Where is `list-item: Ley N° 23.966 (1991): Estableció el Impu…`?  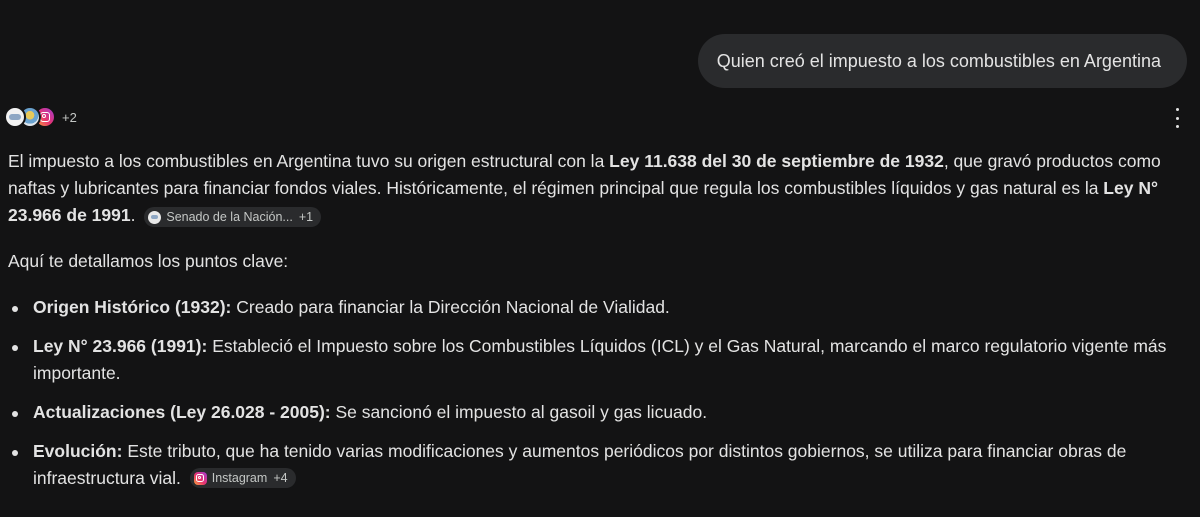
list-item: Ley N° 23.966 (1991): Estableció el Impu… is located at coordinates (600, 360).